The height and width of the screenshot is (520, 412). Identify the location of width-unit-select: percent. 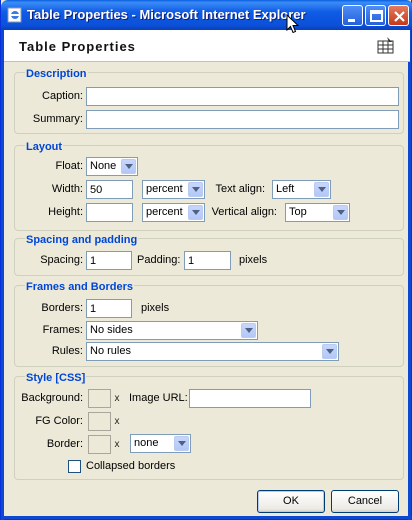
(173, 189).